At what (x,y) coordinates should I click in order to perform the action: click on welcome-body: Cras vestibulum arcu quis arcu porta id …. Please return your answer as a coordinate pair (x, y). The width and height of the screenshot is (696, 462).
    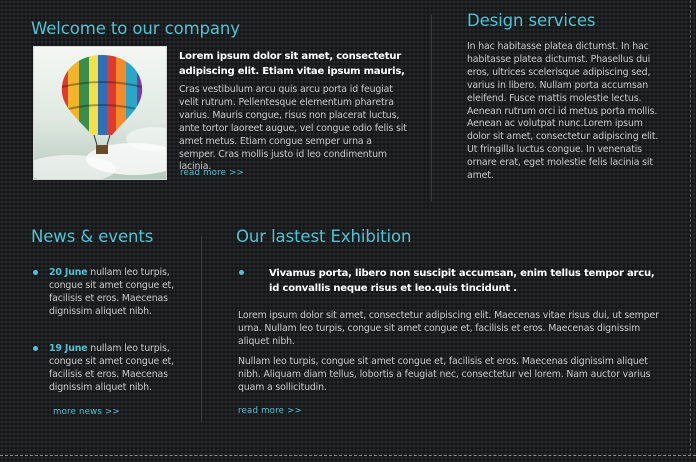
    Looking at the image, I should click on (293, 128).